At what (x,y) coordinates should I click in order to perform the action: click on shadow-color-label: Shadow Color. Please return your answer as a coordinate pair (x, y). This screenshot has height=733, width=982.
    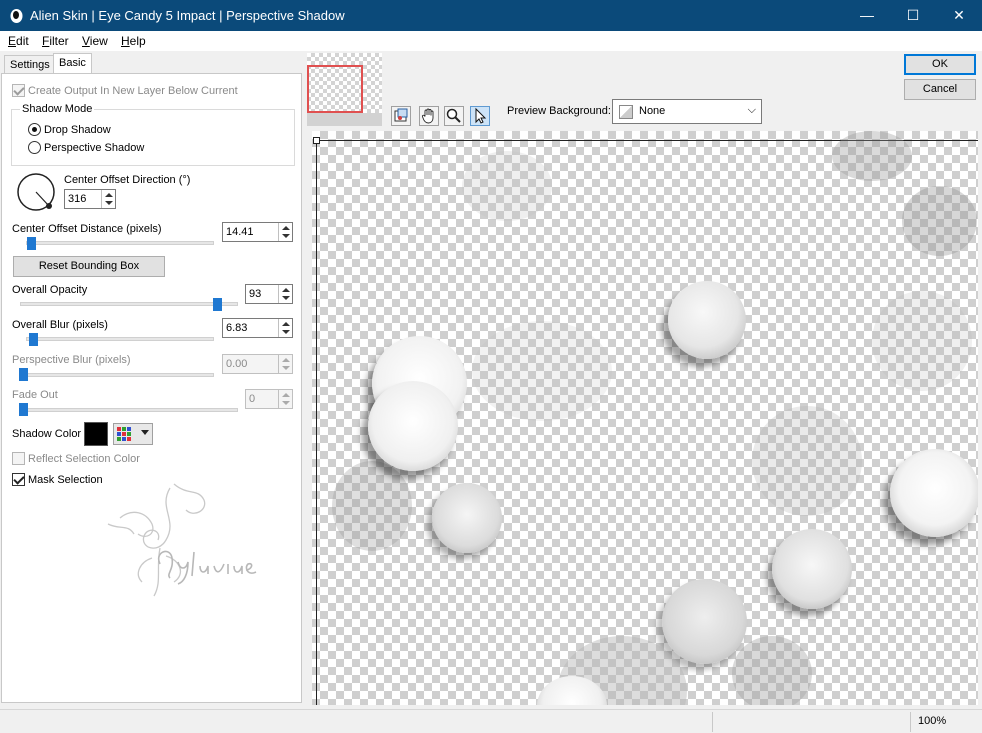
    Looking at the image, I should click on (47, 434).